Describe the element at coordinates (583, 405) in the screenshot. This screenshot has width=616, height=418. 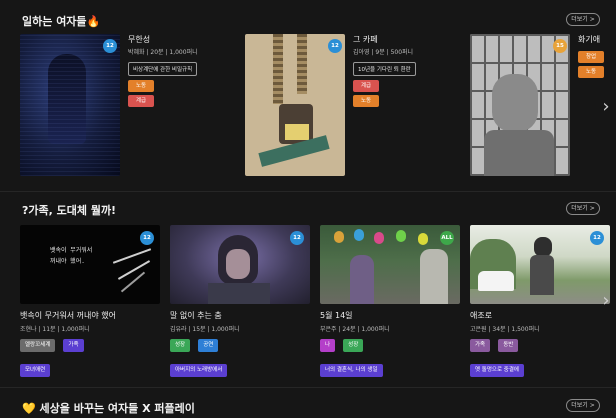
I see `more-button: 더보기 >` at that location.